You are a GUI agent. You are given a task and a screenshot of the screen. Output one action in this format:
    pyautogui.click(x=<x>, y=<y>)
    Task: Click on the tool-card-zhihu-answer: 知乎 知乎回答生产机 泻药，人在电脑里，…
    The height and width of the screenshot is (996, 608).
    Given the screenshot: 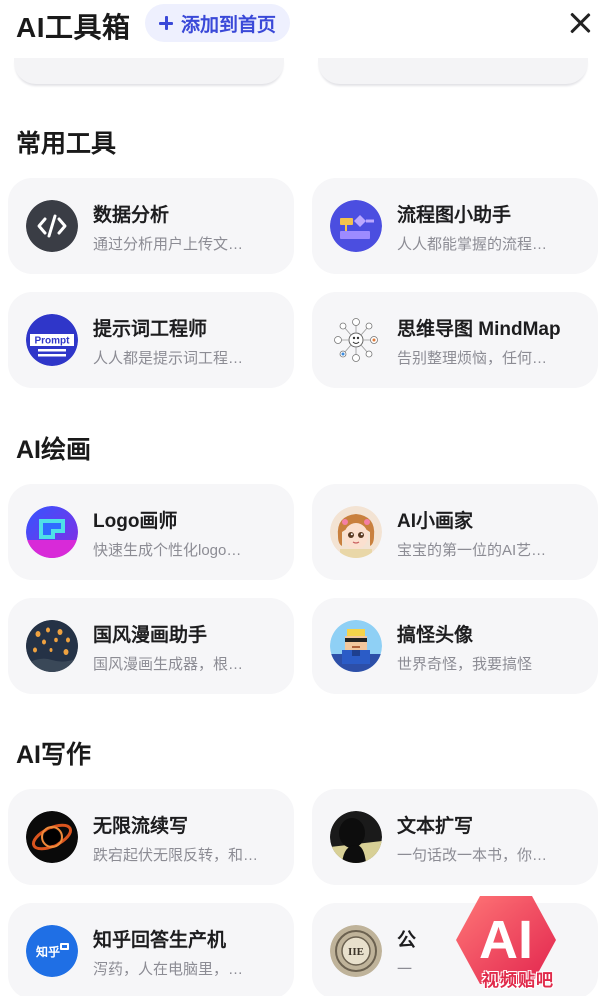 What is the action you would take?
    pyautogui.click(x=151, y=949)
    